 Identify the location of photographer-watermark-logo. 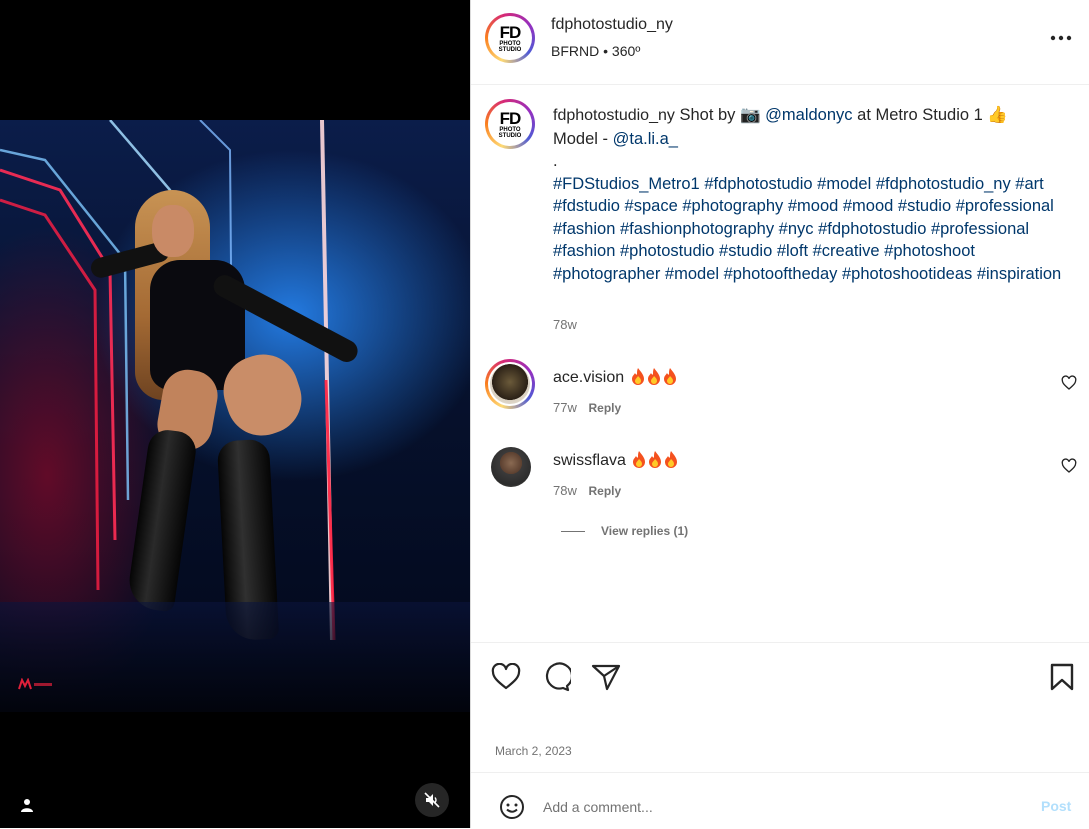
(35, 684).